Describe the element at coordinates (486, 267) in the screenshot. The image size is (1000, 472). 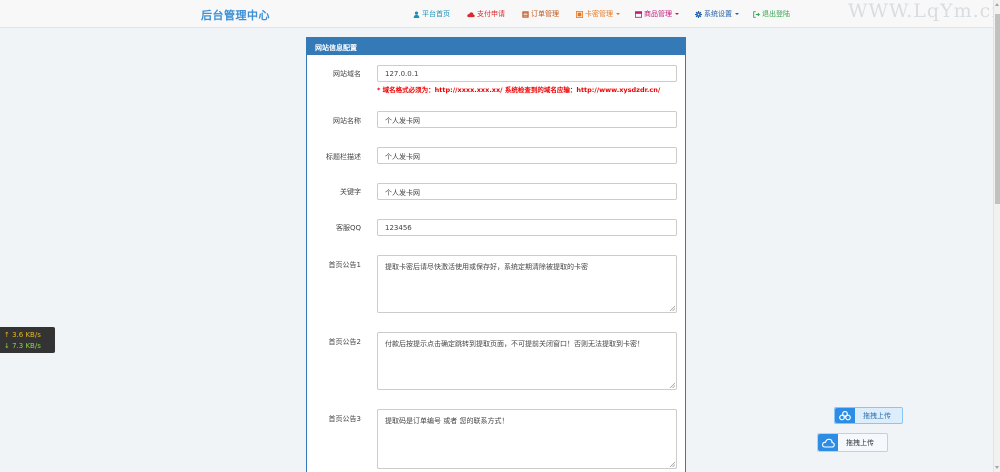
I see `notice-1-text: 提取卡密后请尽快激活使用或保存好，系统定期清除被提取的卡密` at that location.